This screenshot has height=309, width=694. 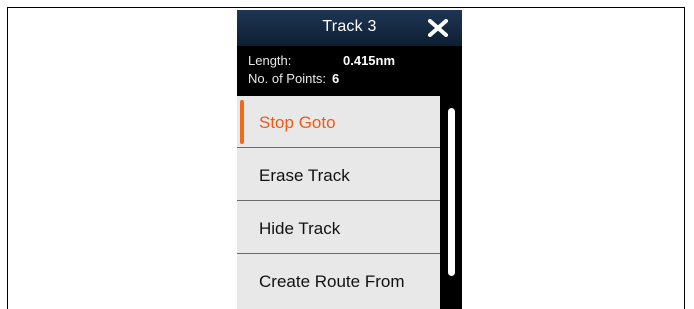 I want to click on menu-item-create-route-from: Create Route From, so click(x=338, y=282).